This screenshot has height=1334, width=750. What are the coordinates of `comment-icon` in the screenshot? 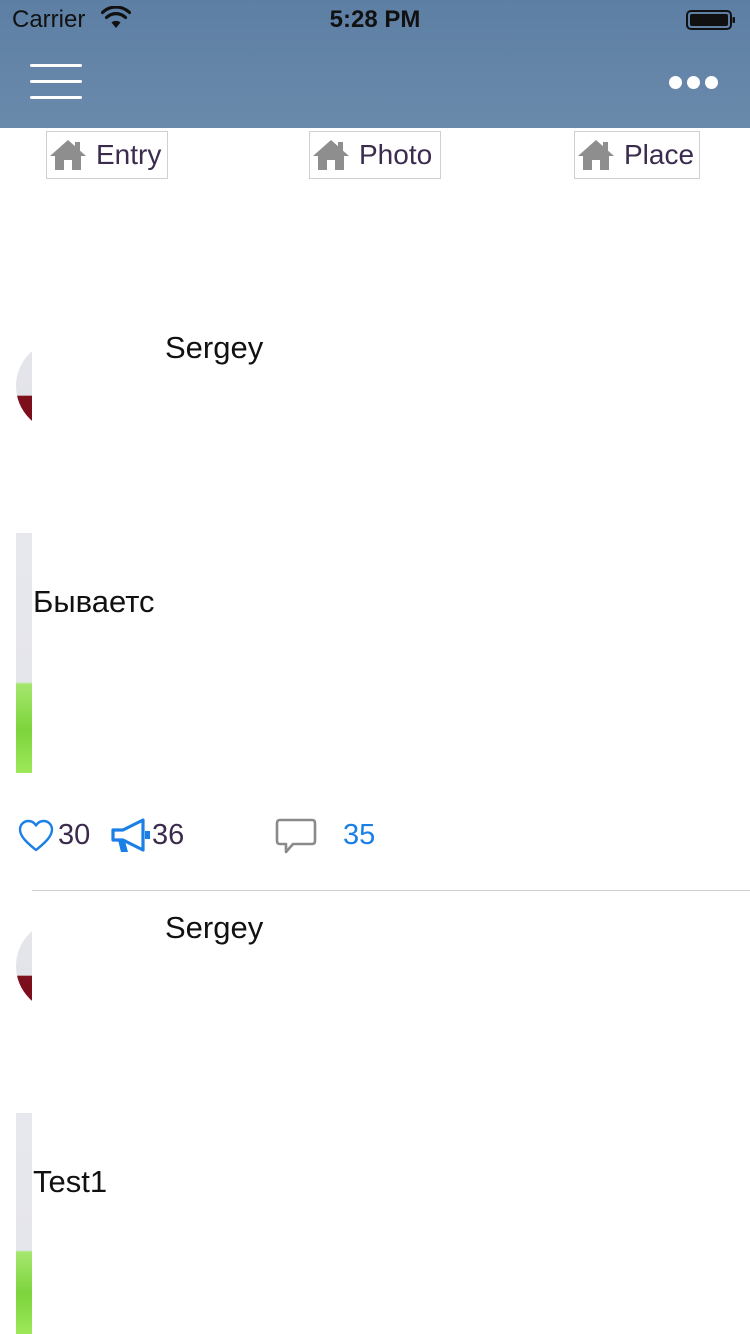 It's located at (296, 836).